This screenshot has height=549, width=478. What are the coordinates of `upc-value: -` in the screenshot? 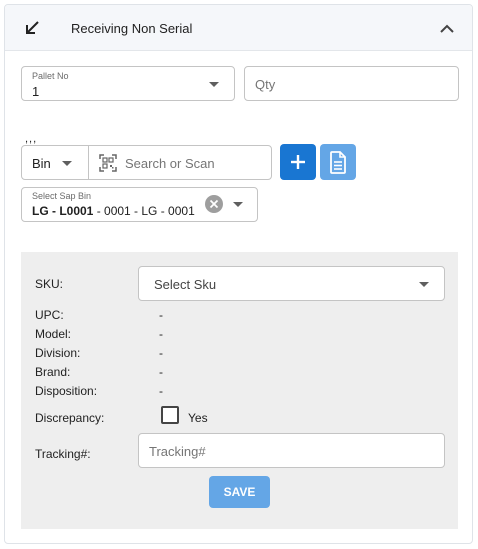 It's located at (161, 315).